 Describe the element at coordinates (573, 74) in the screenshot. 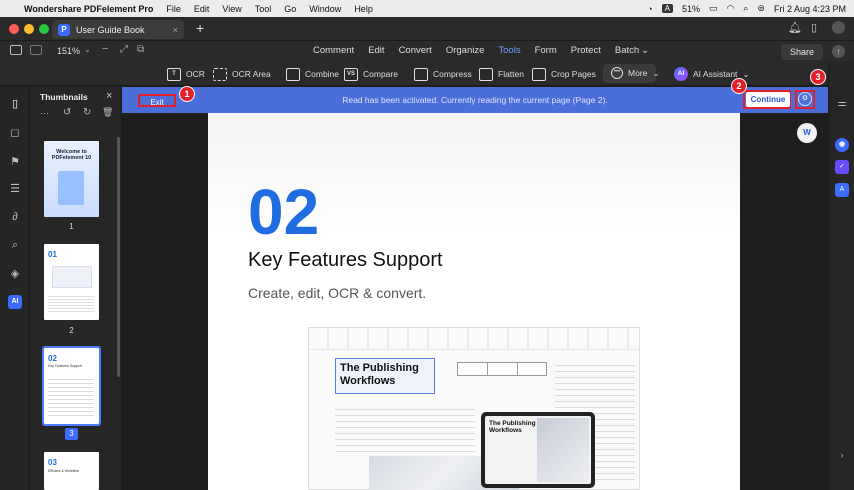

I see `crop-pages-label: Crop Pages` at that location.